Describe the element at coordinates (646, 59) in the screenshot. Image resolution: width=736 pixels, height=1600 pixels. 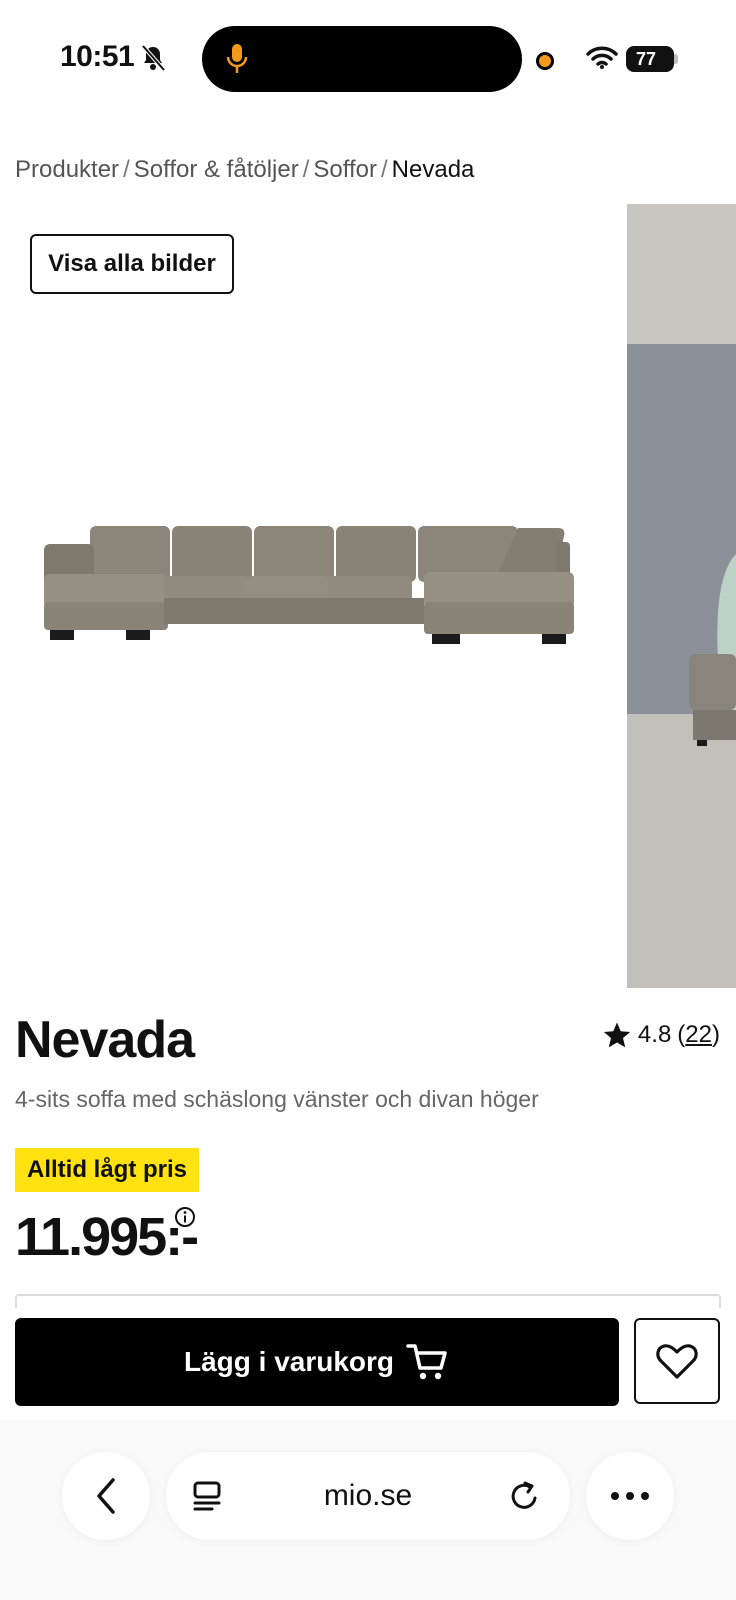
I see `battery-level: 77` at that location.